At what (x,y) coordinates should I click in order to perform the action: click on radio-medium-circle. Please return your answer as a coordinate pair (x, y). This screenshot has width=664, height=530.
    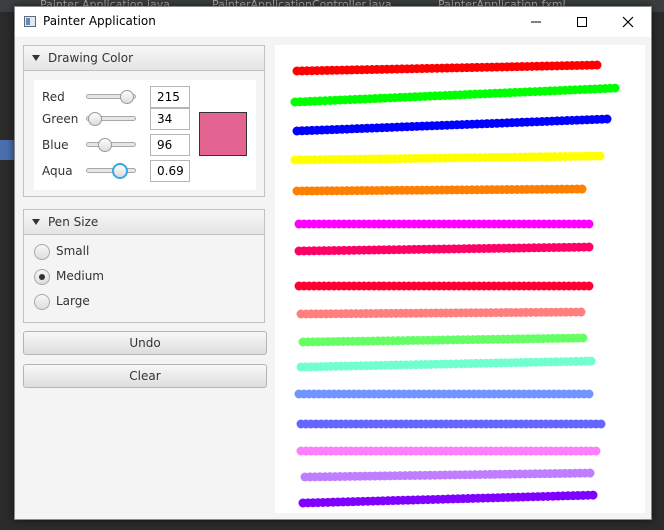
    Looking at the image, I should click on (42, 277).